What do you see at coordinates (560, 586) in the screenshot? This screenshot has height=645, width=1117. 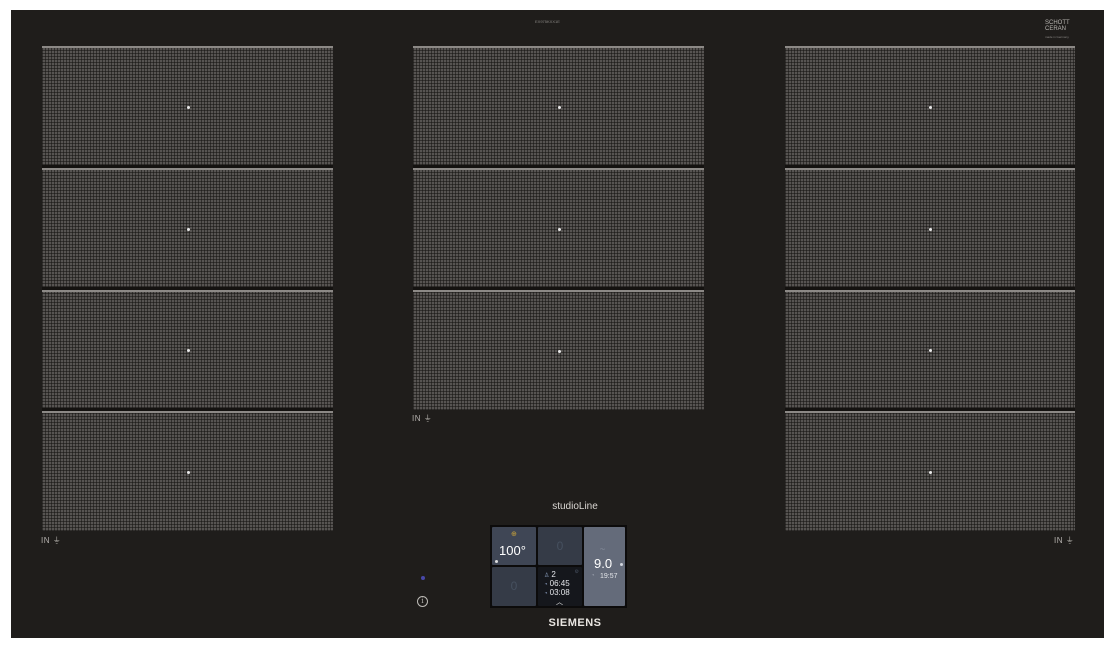 I see `timer-info-tile: ⚙ ♙ 2 ◔ 06:45 ◔ 03:08 ︿` at bounding box center [560, 586].